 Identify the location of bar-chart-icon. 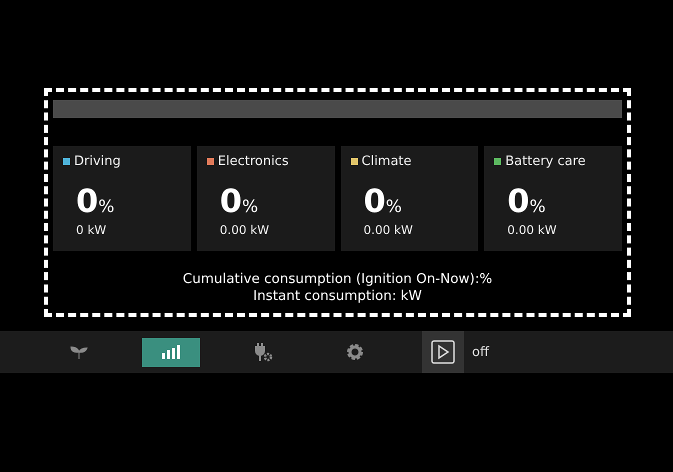
(171, 352).